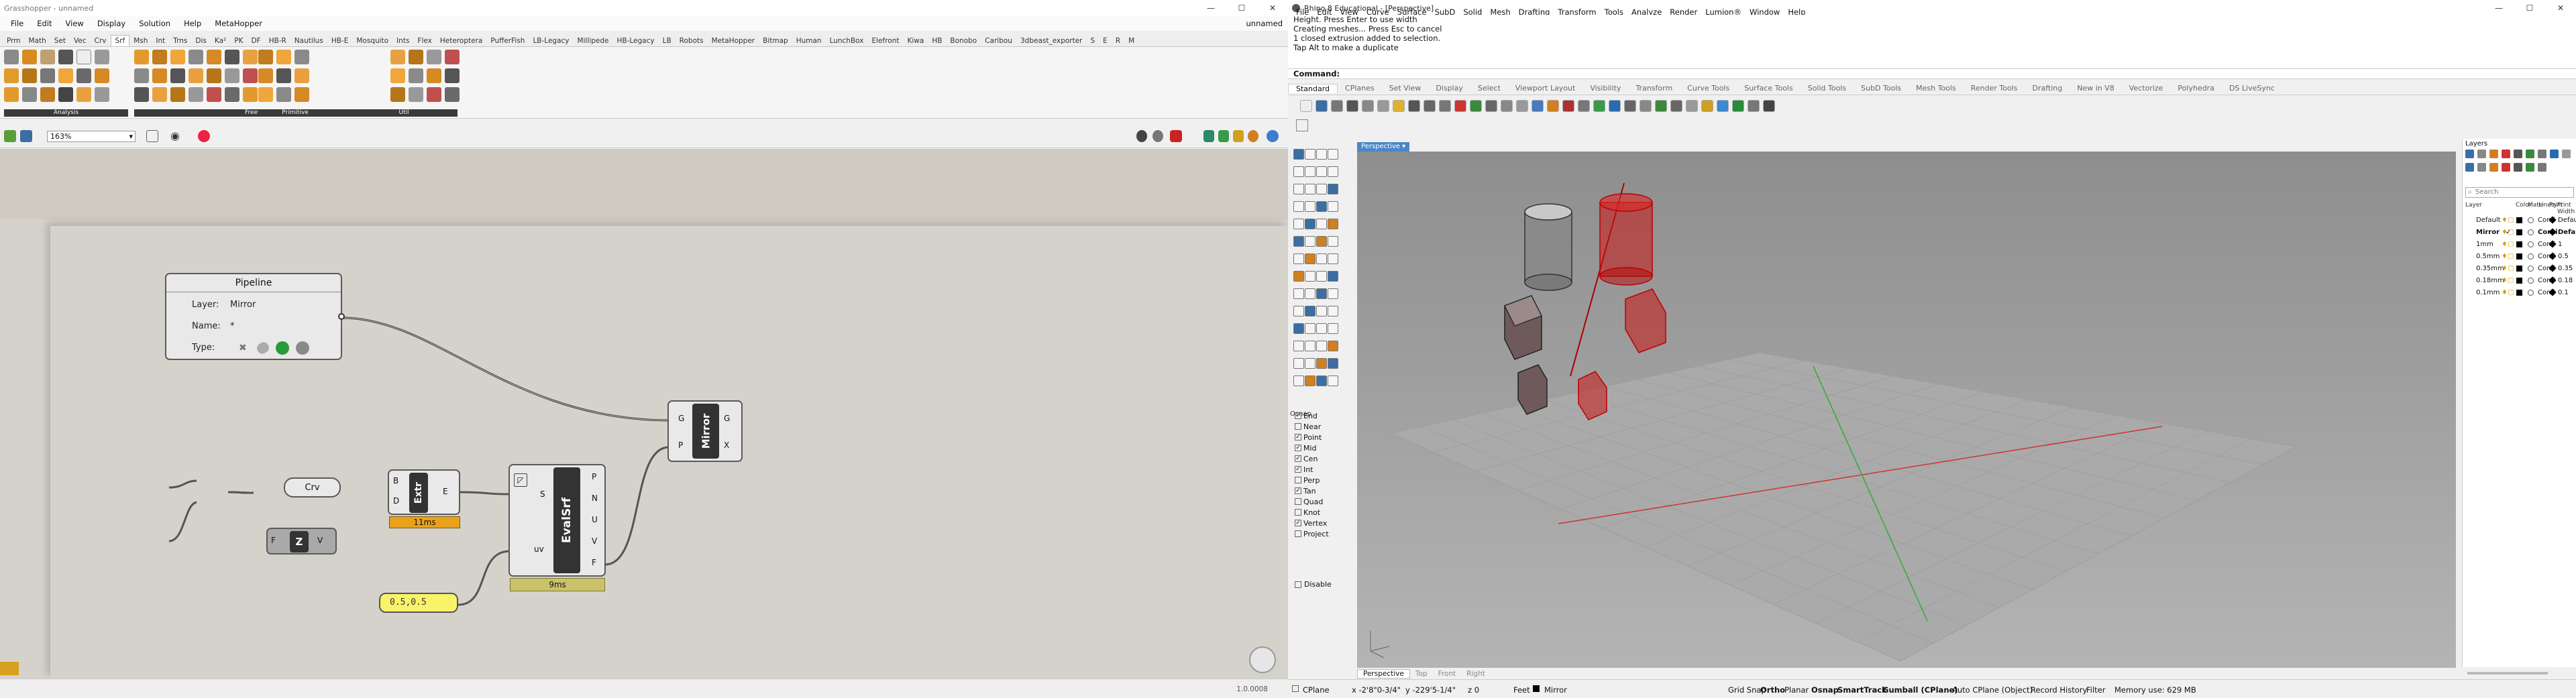 The width and height of the screenshot is (2576, 698). Describe the element at coordinates (340, 41) in the screenshot. I see `gh-tab: HB-E` at that location.